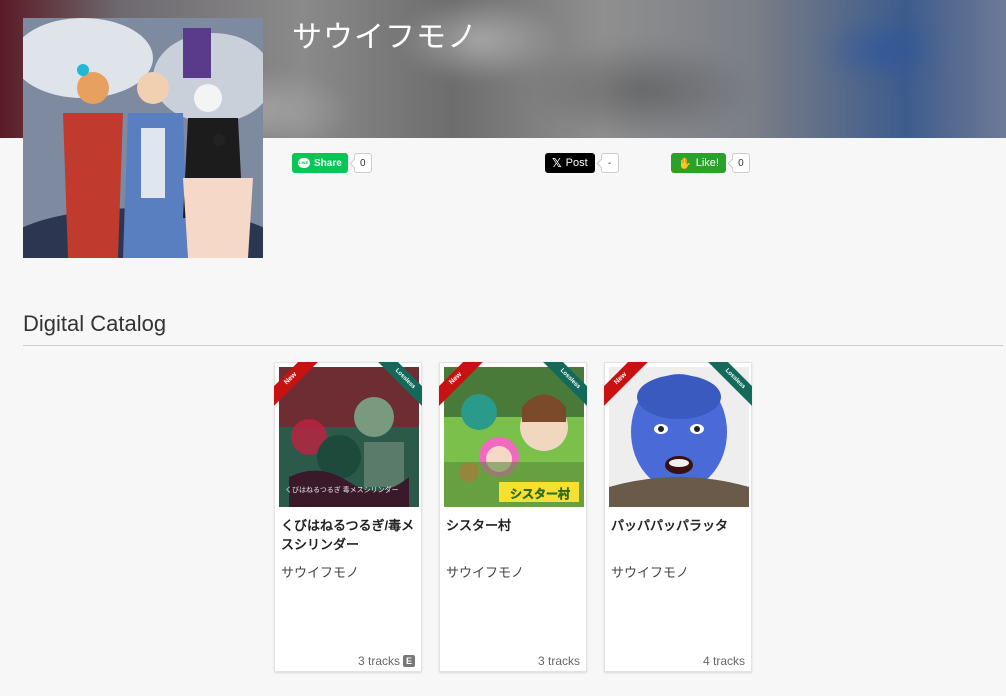 This screenshot has width=1006, height=696. What do you see at coordinates (328, 163) in the screenshot?
I see `line-share-label: Share` at bounding box center [328, 163].